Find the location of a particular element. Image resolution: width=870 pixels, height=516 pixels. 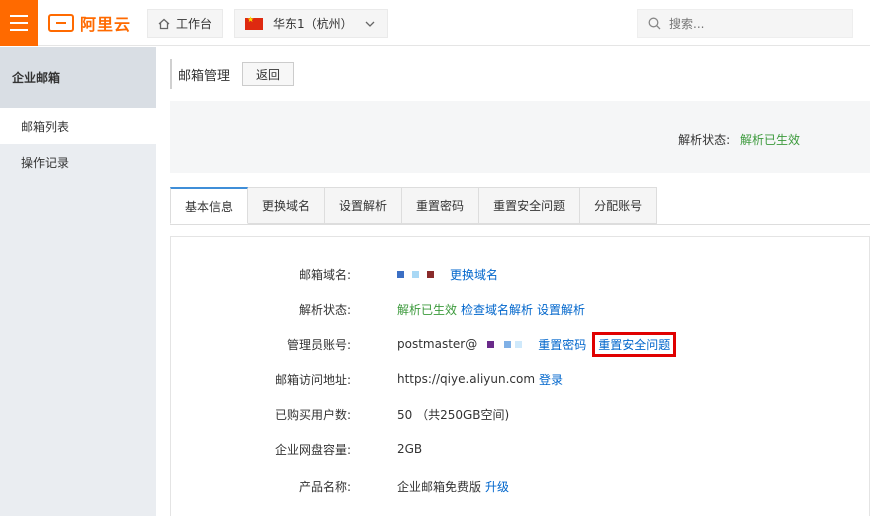

aliyun-logo: 阿里云 is located at coordinates (89, 23).